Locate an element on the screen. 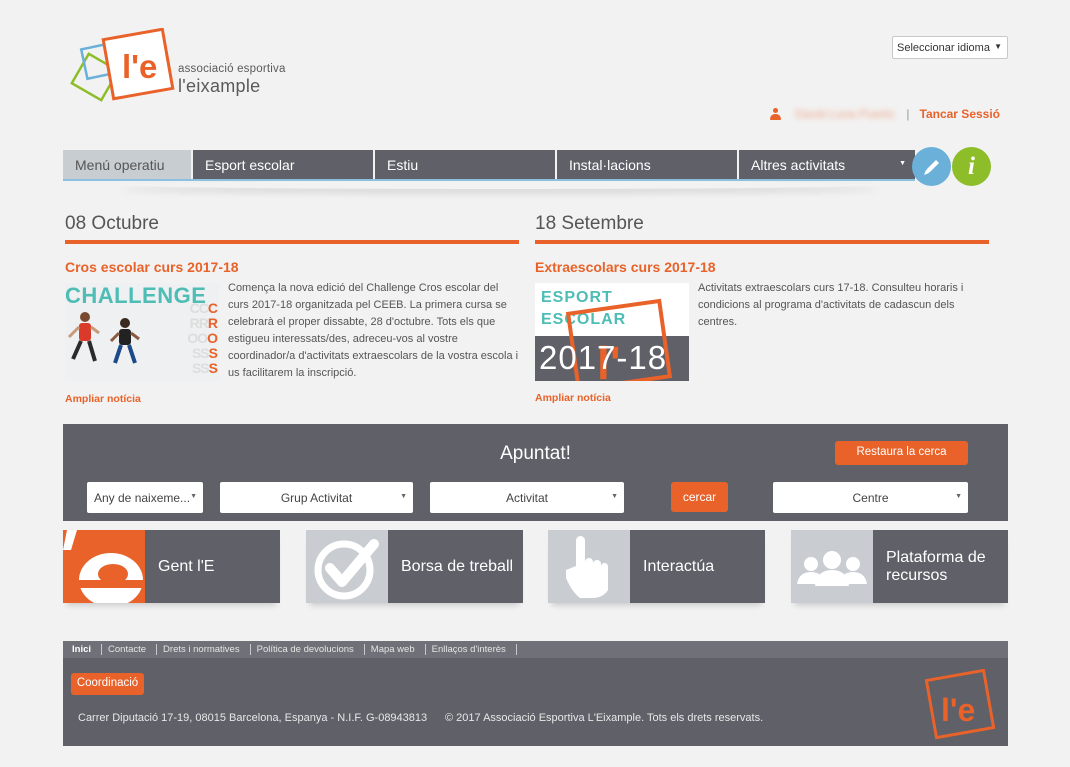  info-button: i is located at coordinates (971, 166).